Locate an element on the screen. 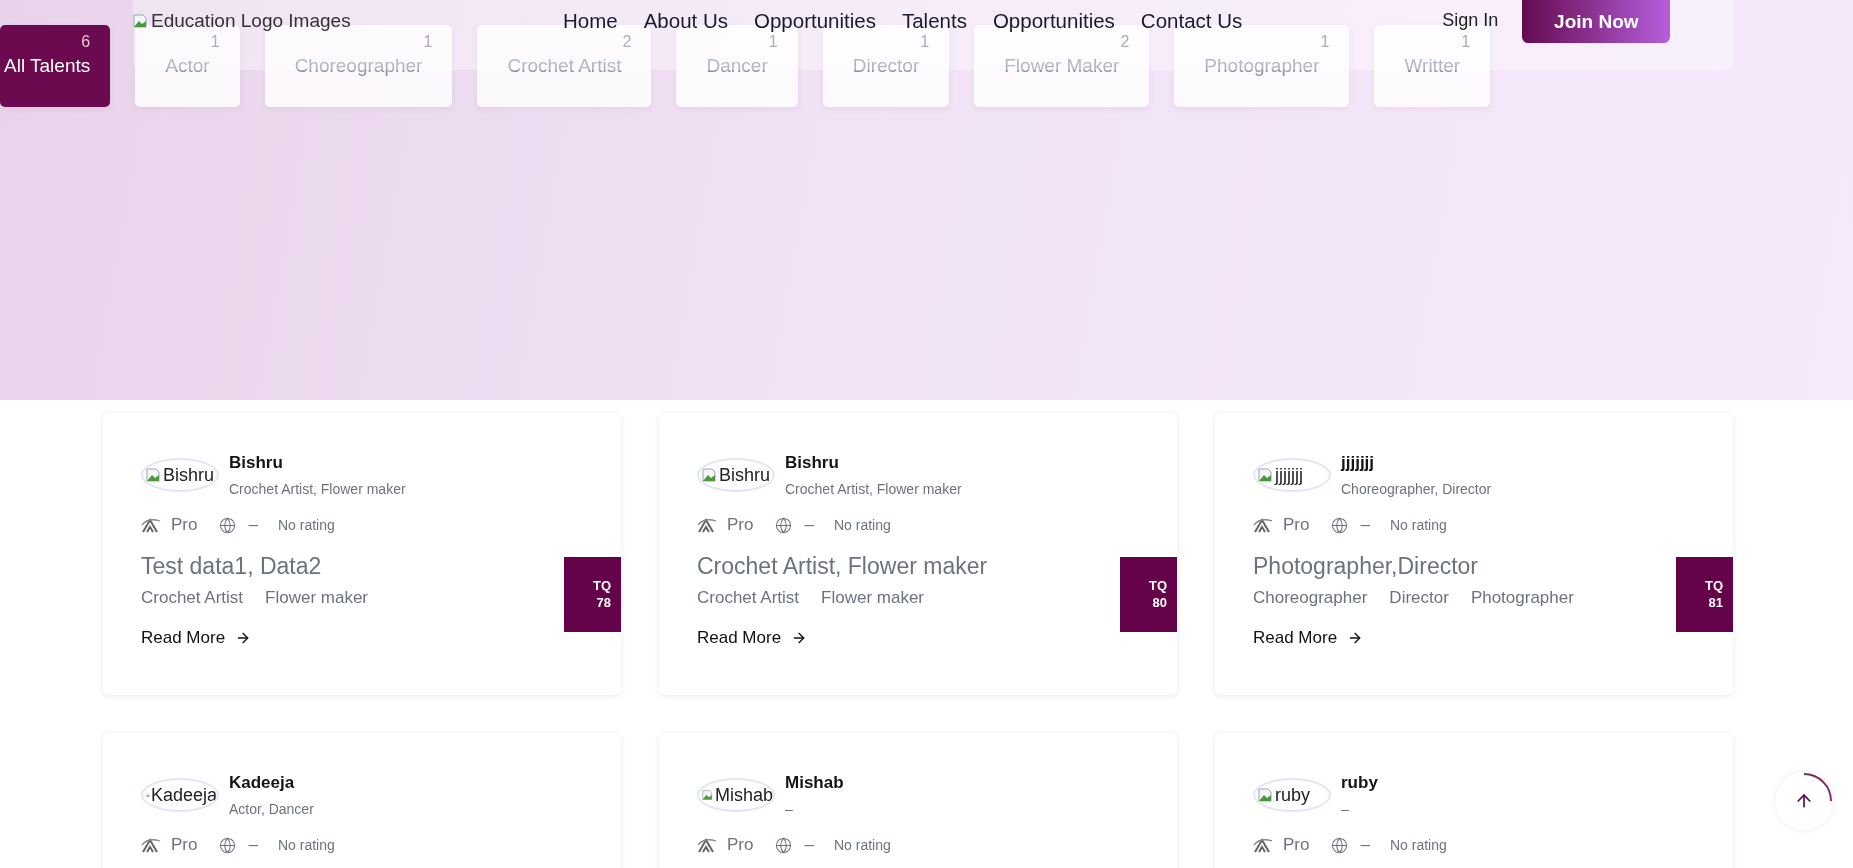 The image size is (1853, 868). tab-count: 6 is located at coordinates (86, 42).